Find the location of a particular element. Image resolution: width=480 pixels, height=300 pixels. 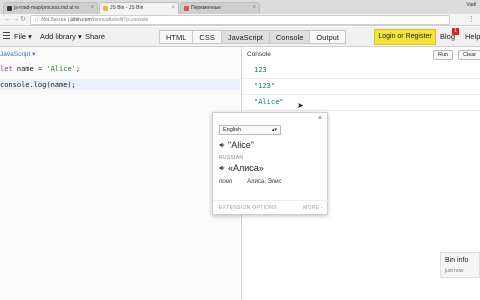

back-arrow-icon: ← is located at coordinates (7, 20).